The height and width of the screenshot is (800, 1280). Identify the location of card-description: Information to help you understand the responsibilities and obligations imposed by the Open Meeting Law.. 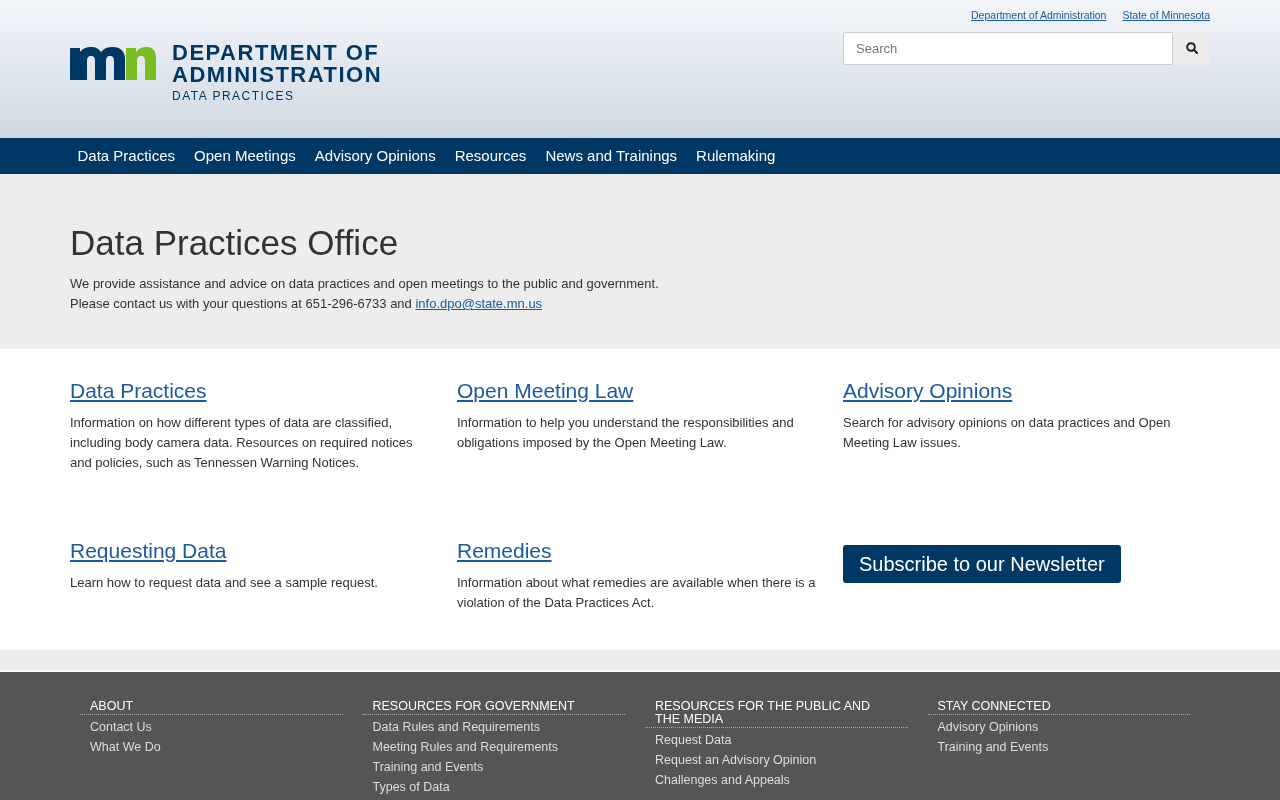
(626, 432).